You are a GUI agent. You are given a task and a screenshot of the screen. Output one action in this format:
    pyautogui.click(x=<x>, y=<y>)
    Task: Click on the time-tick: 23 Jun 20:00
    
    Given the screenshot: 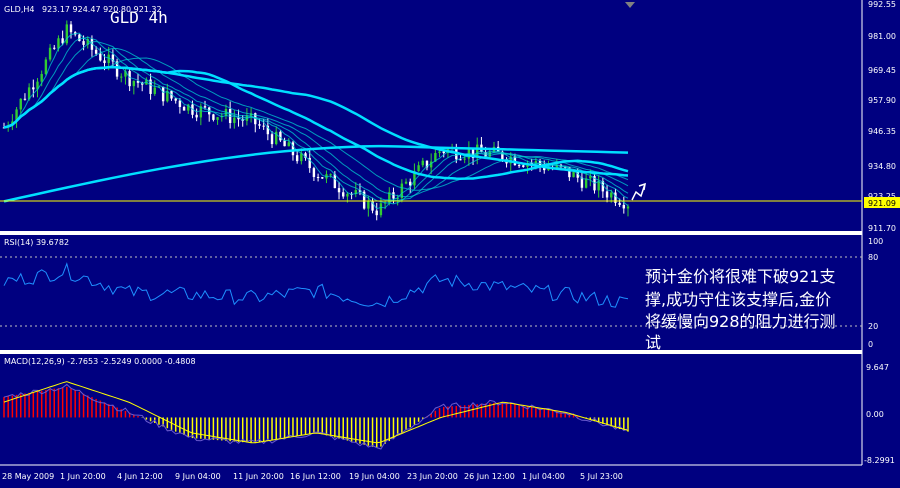 What is the action you would take?
    pyautogui.click(x=432, y=476)
    